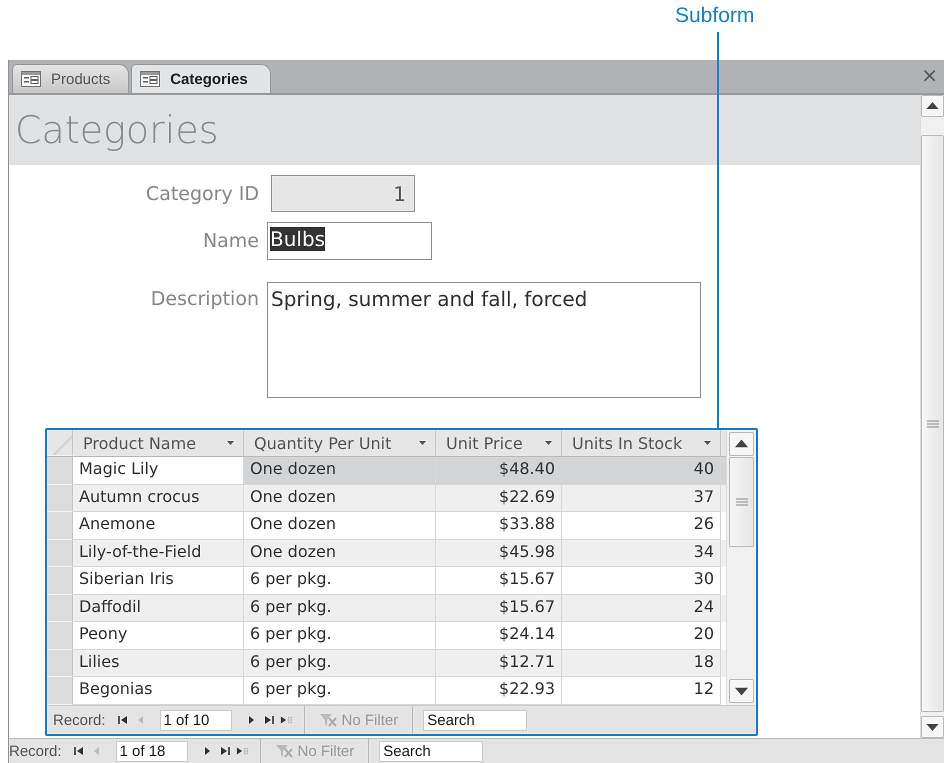 This screenshot has width=944, height=763. Describe the element at coordinates (741, 567) in the screenshot. I see `scrollbar` at that location.